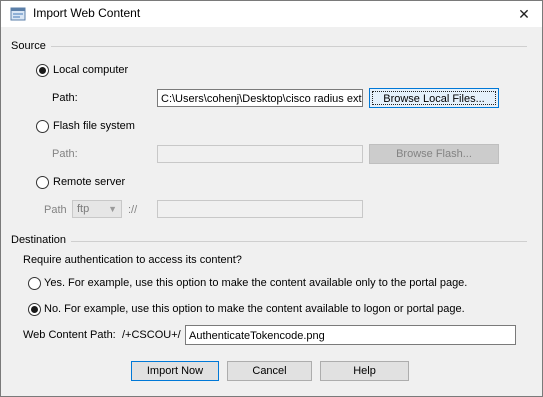 The height and width of the screenshot is (397, 543). I want to click on web-content-path-prefix: /+CSCOU+/, so click(151, 335).